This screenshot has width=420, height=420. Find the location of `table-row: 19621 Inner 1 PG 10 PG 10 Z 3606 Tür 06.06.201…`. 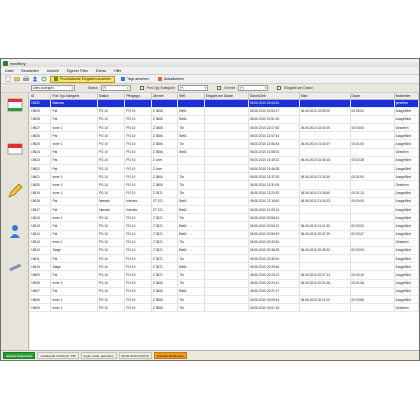

table-row: 19621 Inner 1 PG 10 PG 10 Z 3606 Tür 06.06.201… is located at coordinates (224, 177).